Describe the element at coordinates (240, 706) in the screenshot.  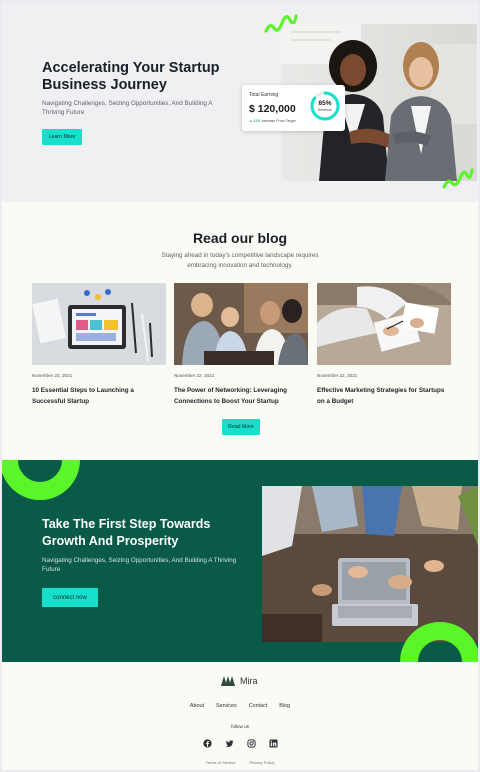
I see `footer-nav: About Services Contact Blog` at that location.